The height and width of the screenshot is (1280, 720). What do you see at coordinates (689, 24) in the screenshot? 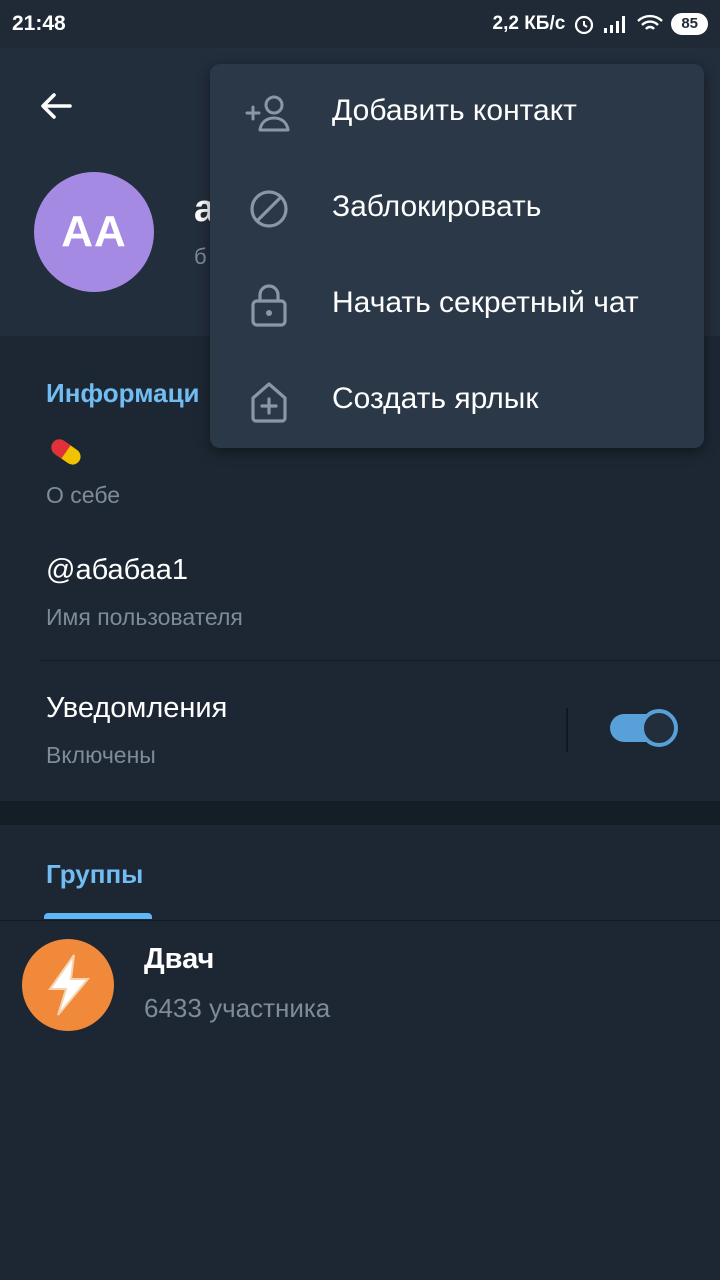
I see `battery-indicator: 85` at bounding box center [689, 24].